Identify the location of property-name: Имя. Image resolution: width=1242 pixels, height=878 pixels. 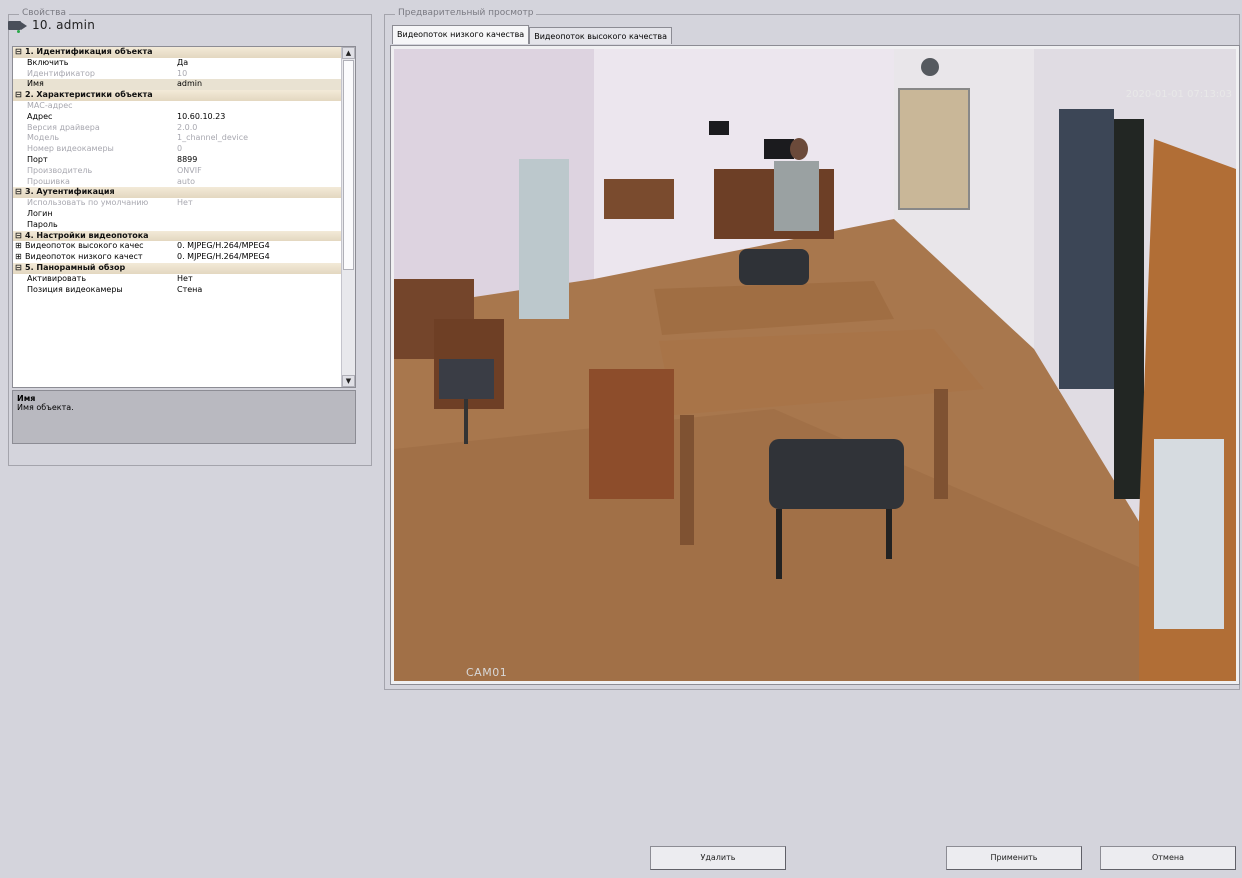
(95, 85).